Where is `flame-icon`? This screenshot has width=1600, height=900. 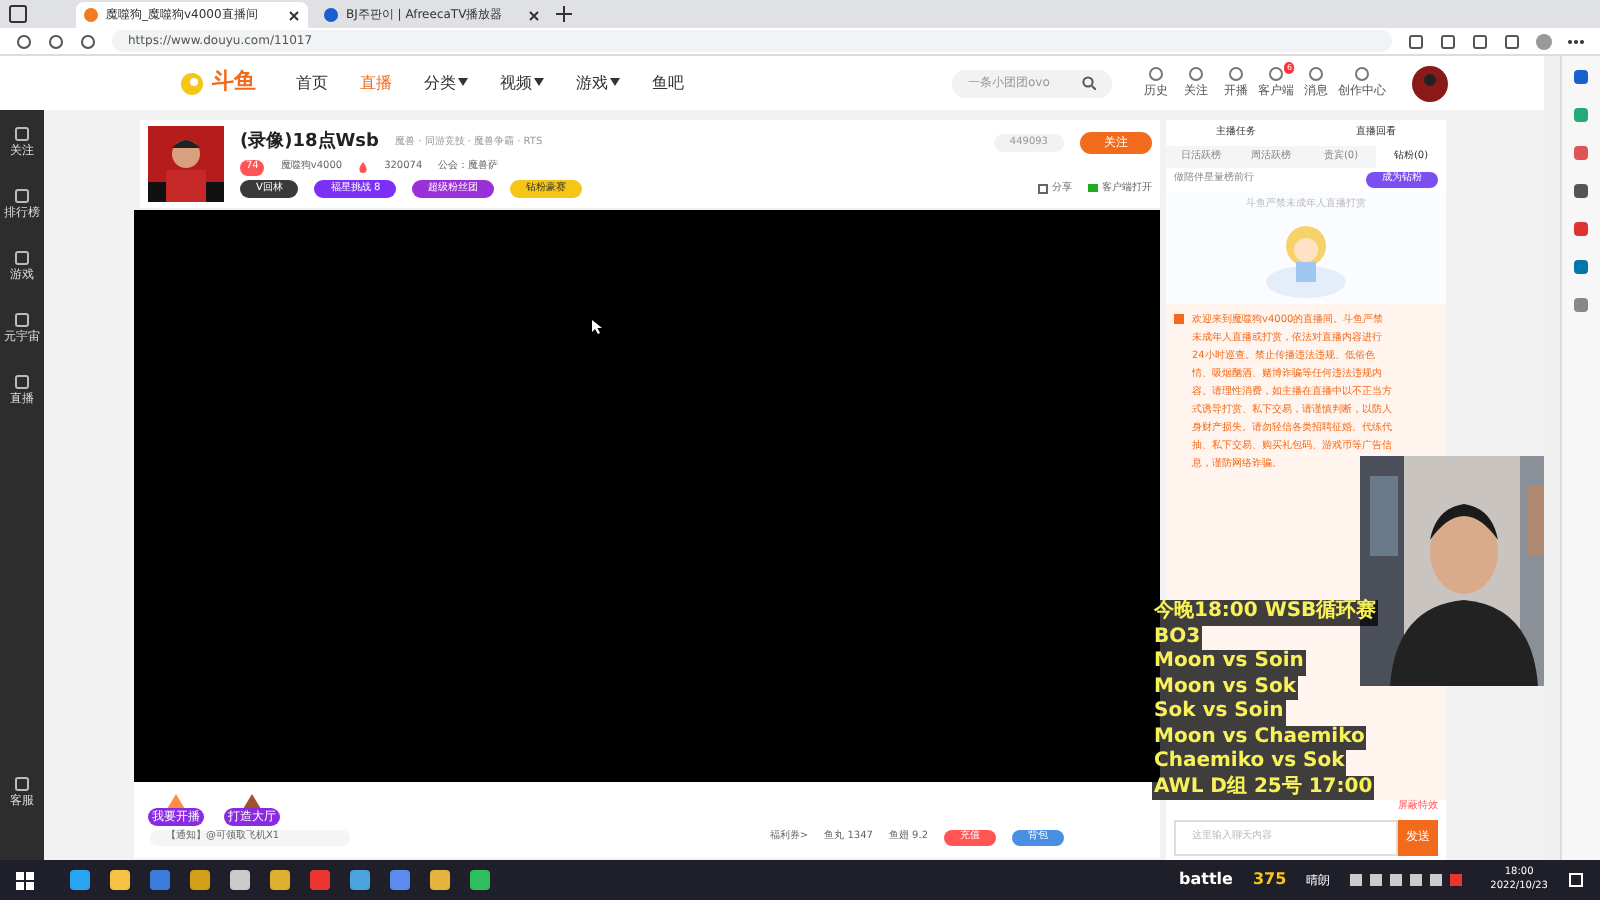
flame-icon is located at coordinates (363, 168).